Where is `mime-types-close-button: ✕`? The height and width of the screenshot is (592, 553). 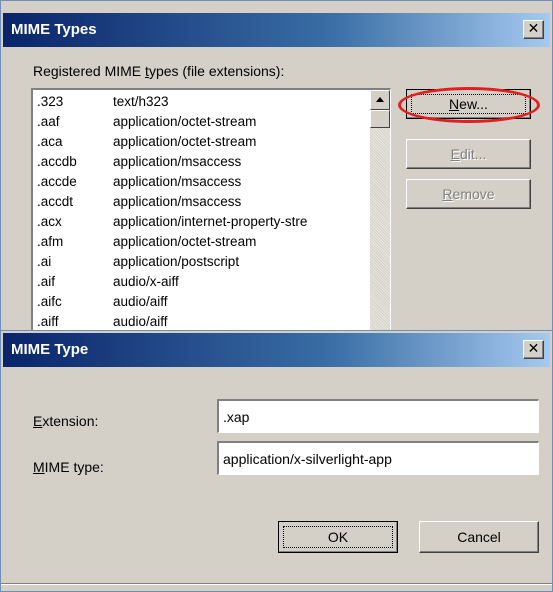
mime-types-close-button: ✕ is located at coordinates (533, 29).